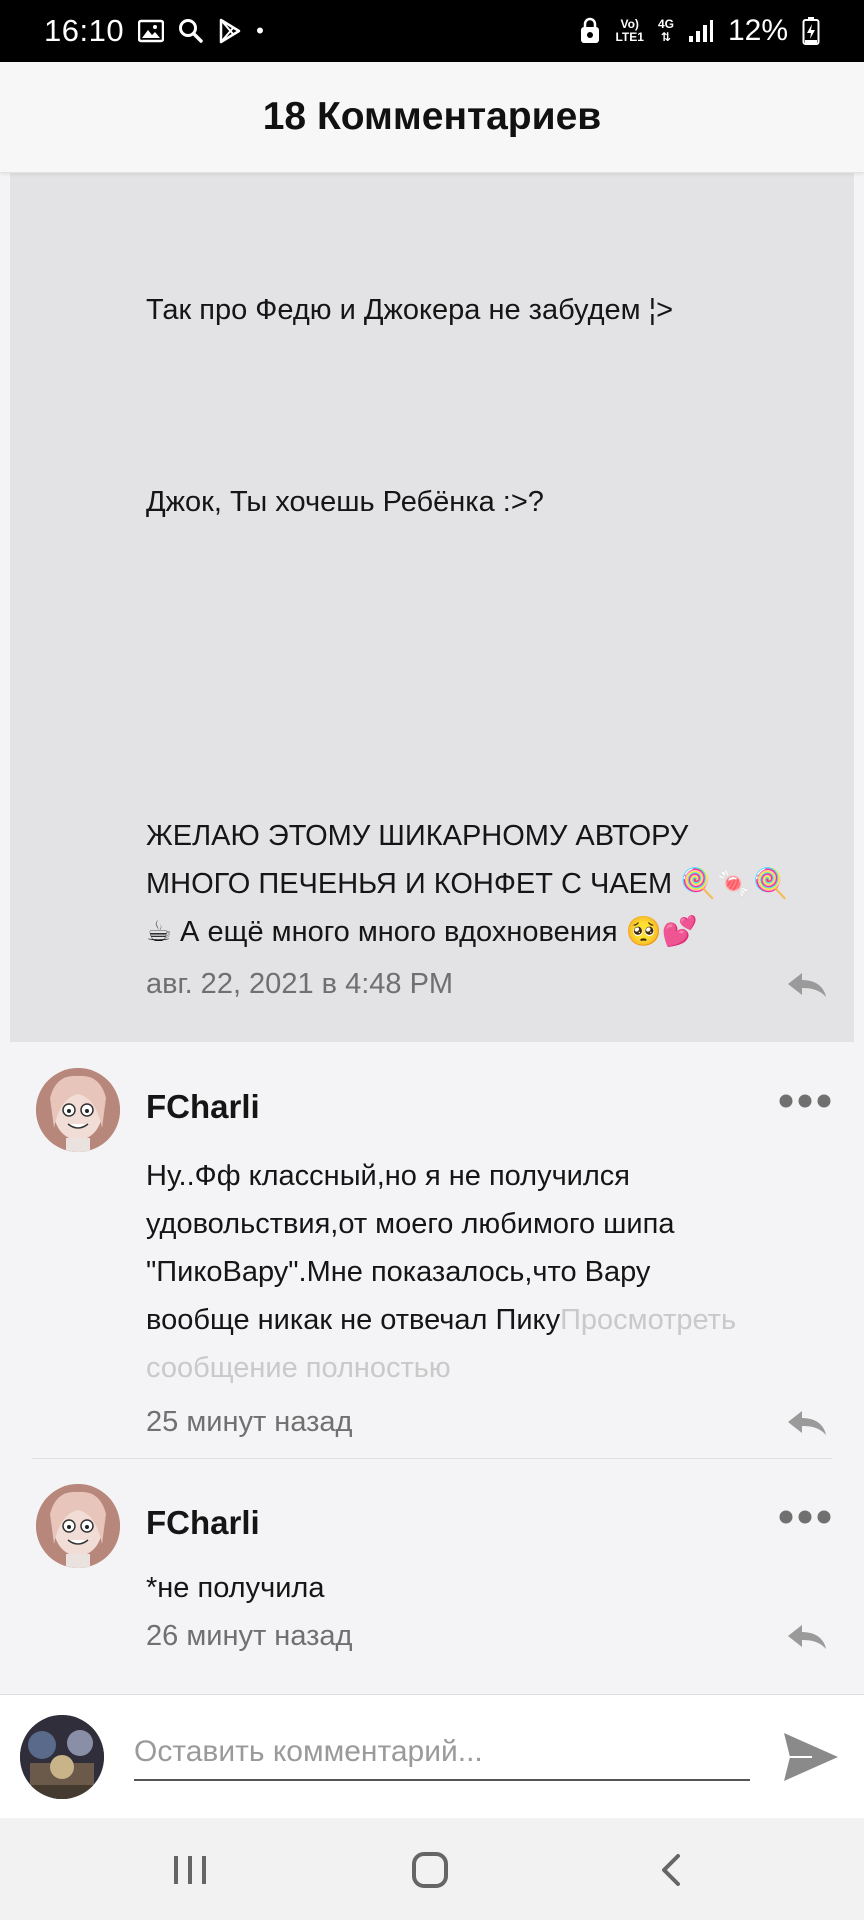  What do you see at coordinates (190, 1870) in the screenshot?
I see `recent-apps-button` at bounding box center [190, 1870].